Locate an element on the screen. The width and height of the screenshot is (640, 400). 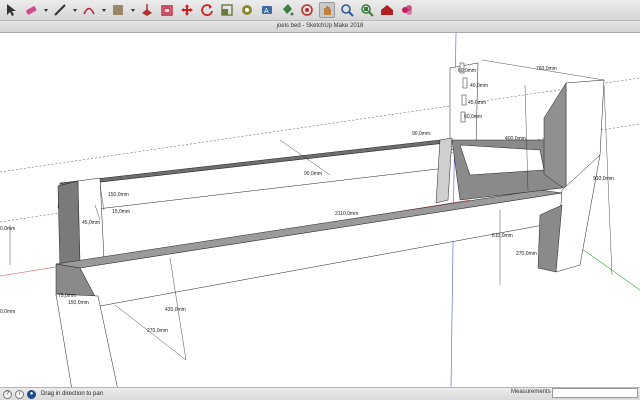
main-toolbar: A is located at coordinates (320, 10).